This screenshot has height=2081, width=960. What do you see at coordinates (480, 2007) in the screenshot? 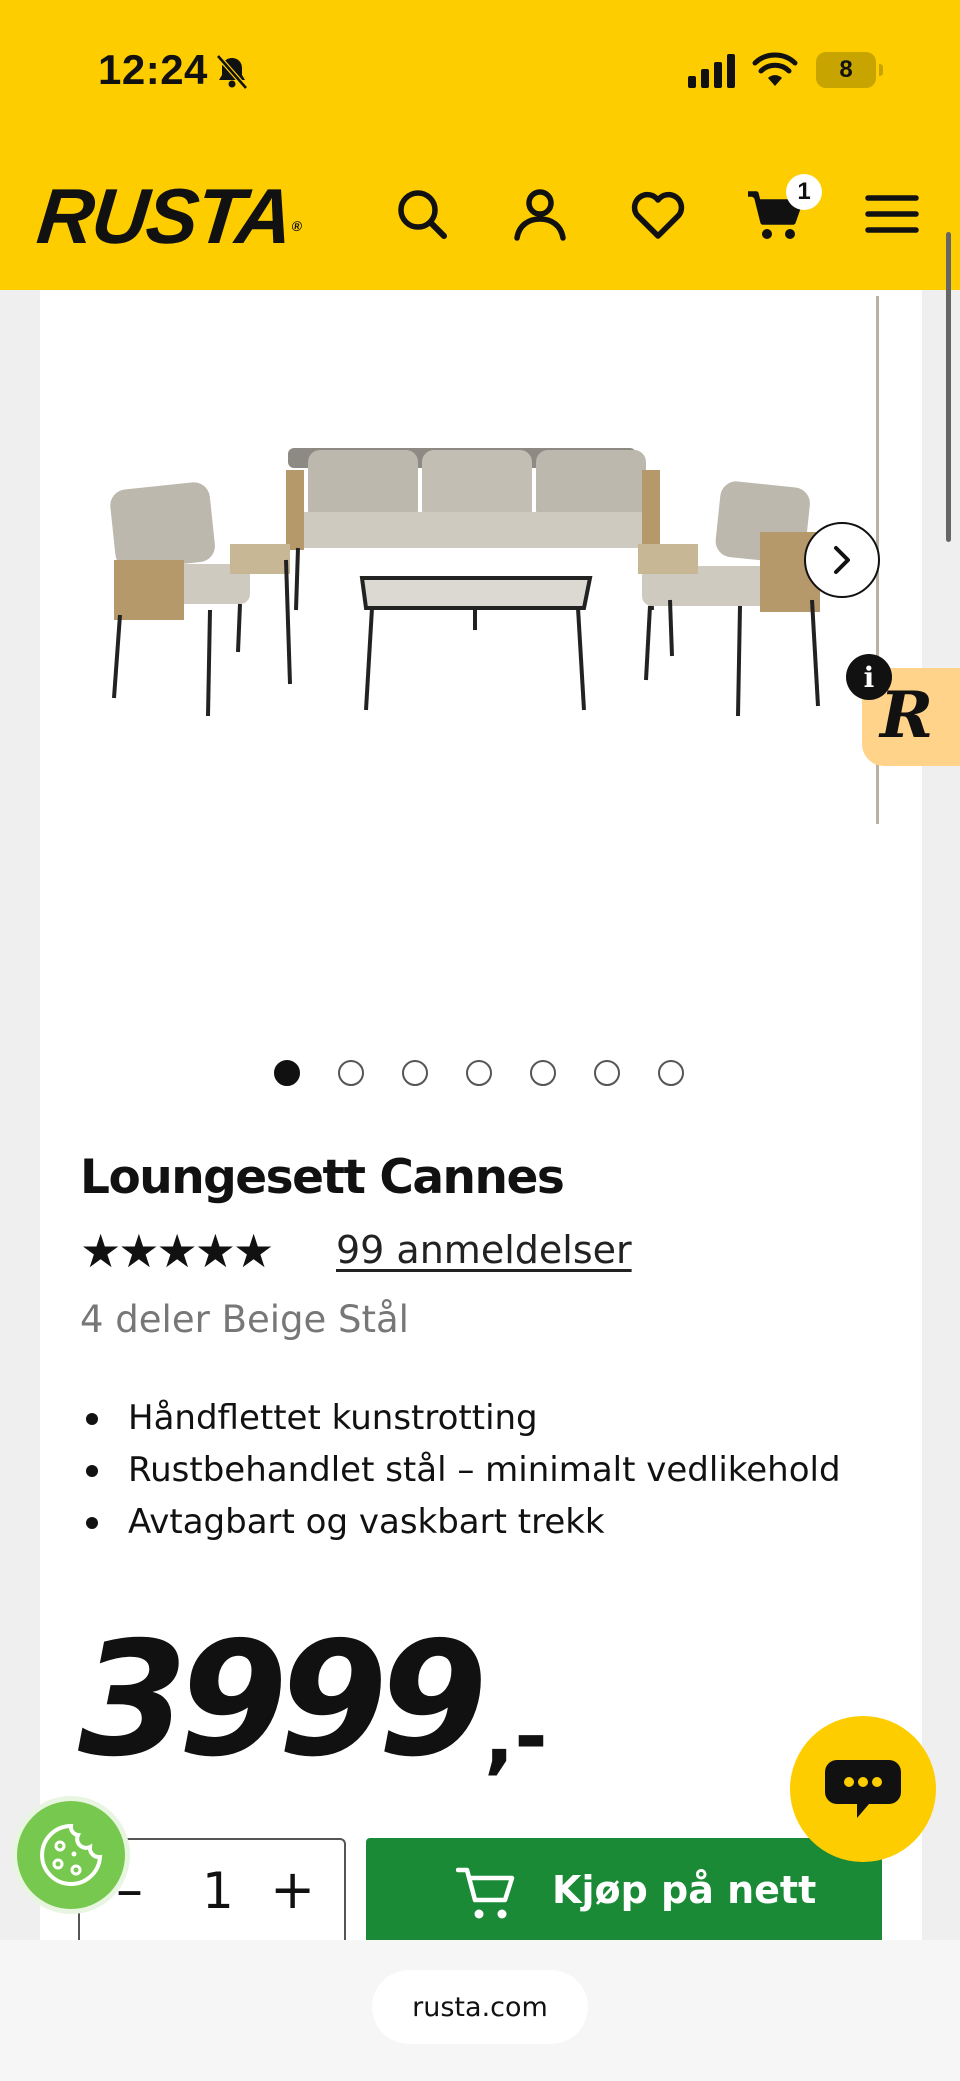
I see `address-bar: rusta.com` at bounding box center [480, 2007].